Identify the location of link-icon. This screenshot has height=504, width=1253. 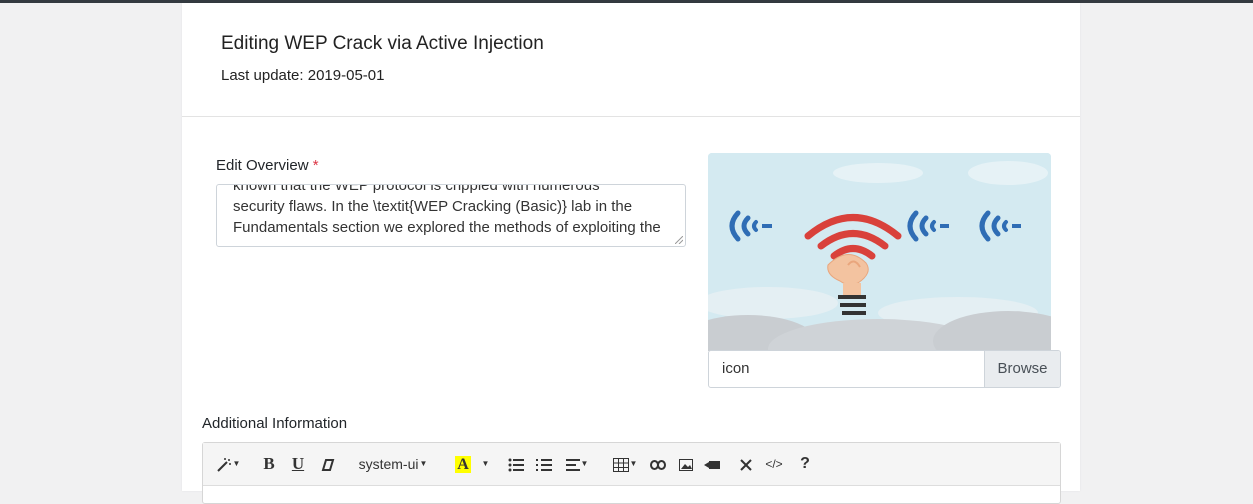
(658, 464).